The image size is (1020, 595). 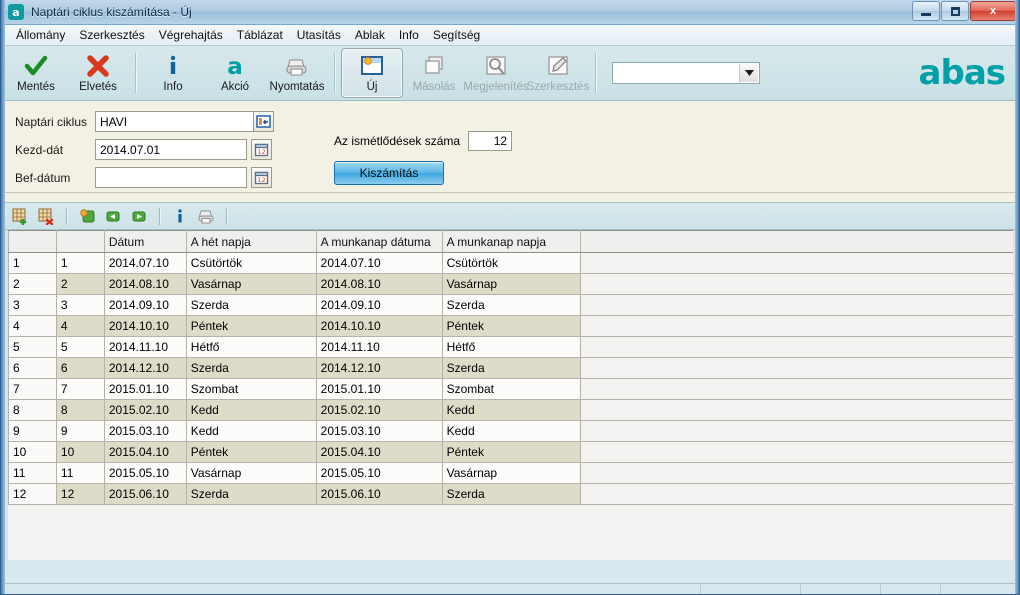 I want to click on cell-date: 2015.04.10, so click(x=145, y=452).